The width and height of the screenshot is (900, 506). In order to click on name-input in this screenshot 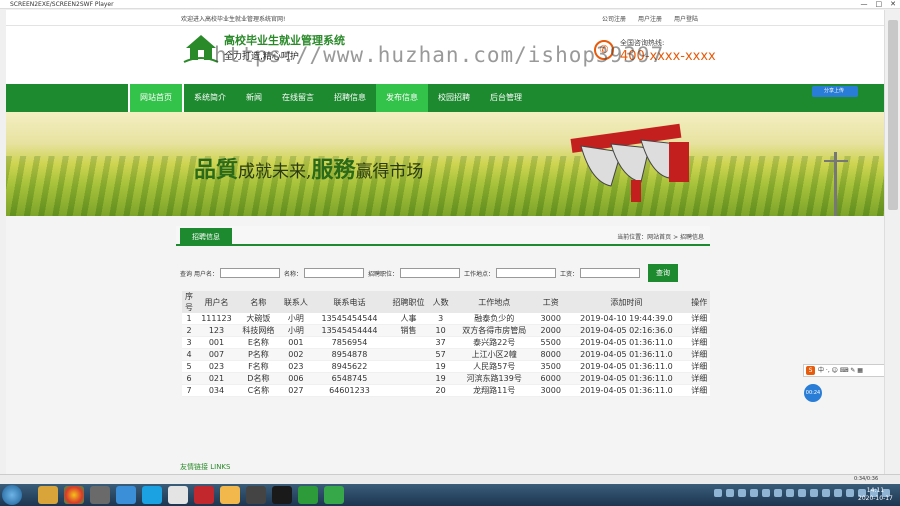, I will do `click(333, 273)`.